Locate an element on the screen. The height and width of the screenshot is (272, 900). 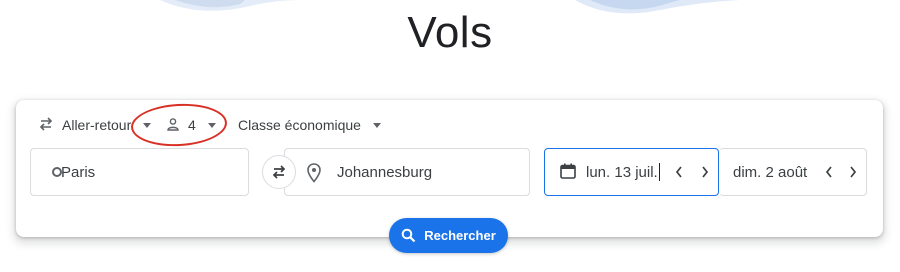
search-button: Rechercher is located at coordinates (448, 235).